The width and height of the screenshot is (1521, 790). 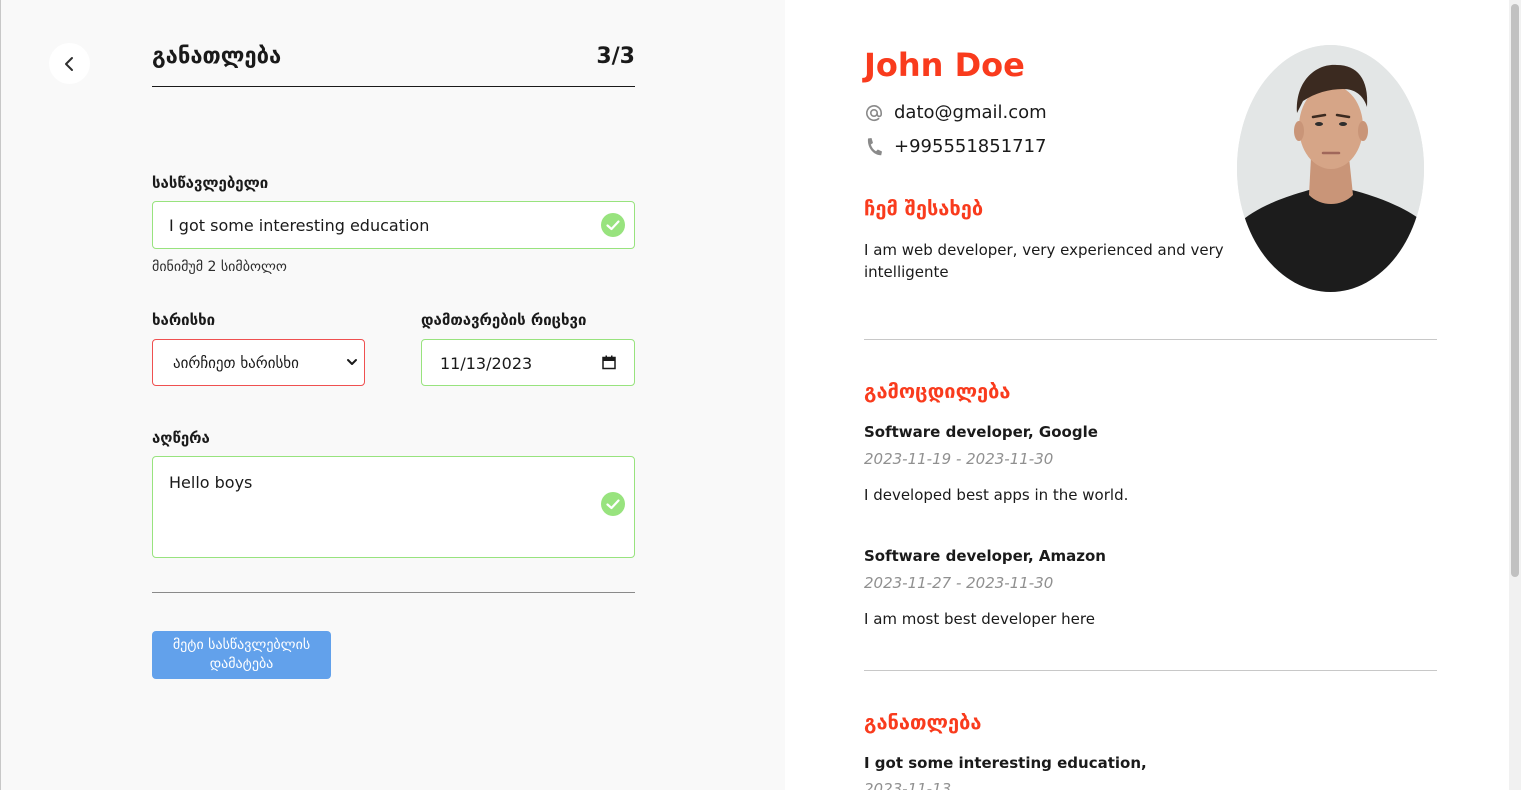 What do you see at coordinates (393, 63) in the screenshot?
I see `page-header: განათლება 3/3` at bounding box center [393, 63].